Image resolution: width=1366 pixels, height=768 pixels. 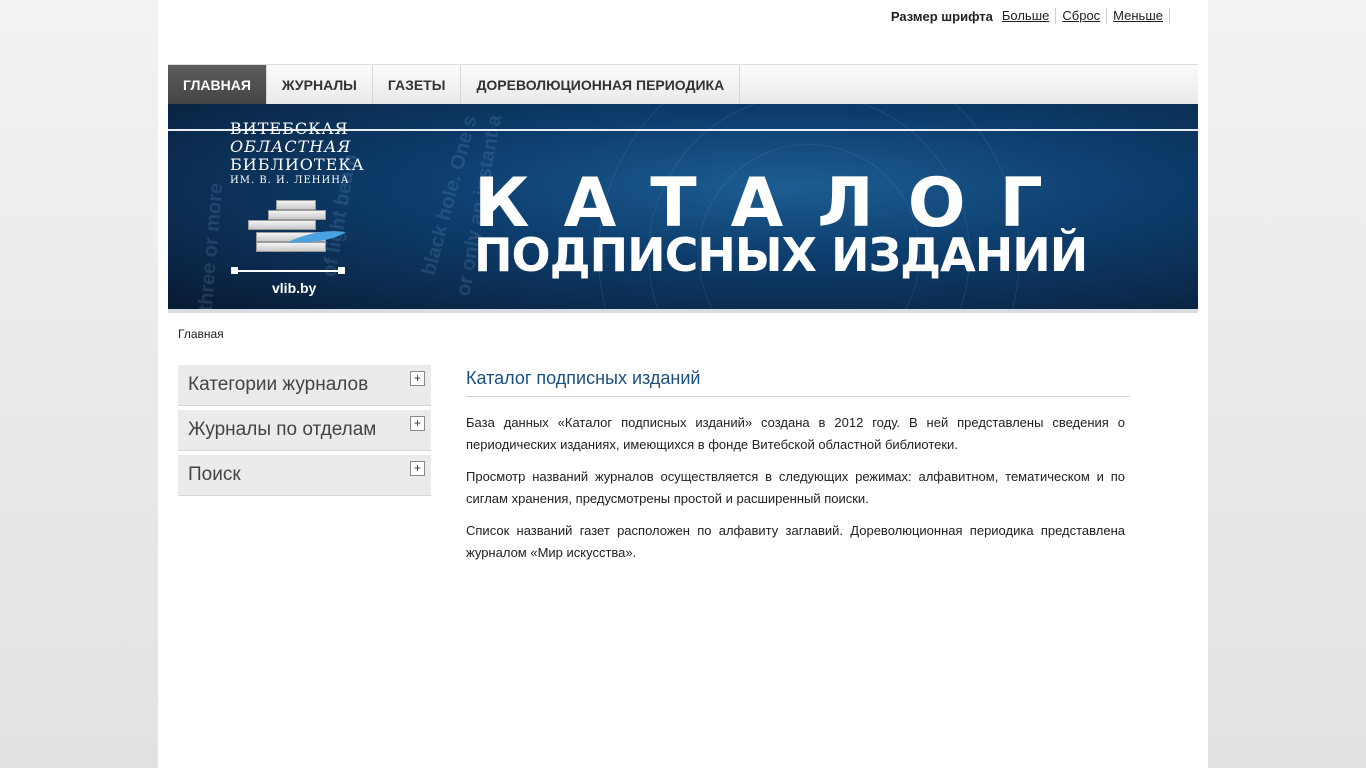 I want to click on site-name: vlib.by, so click(x=294, y=288).